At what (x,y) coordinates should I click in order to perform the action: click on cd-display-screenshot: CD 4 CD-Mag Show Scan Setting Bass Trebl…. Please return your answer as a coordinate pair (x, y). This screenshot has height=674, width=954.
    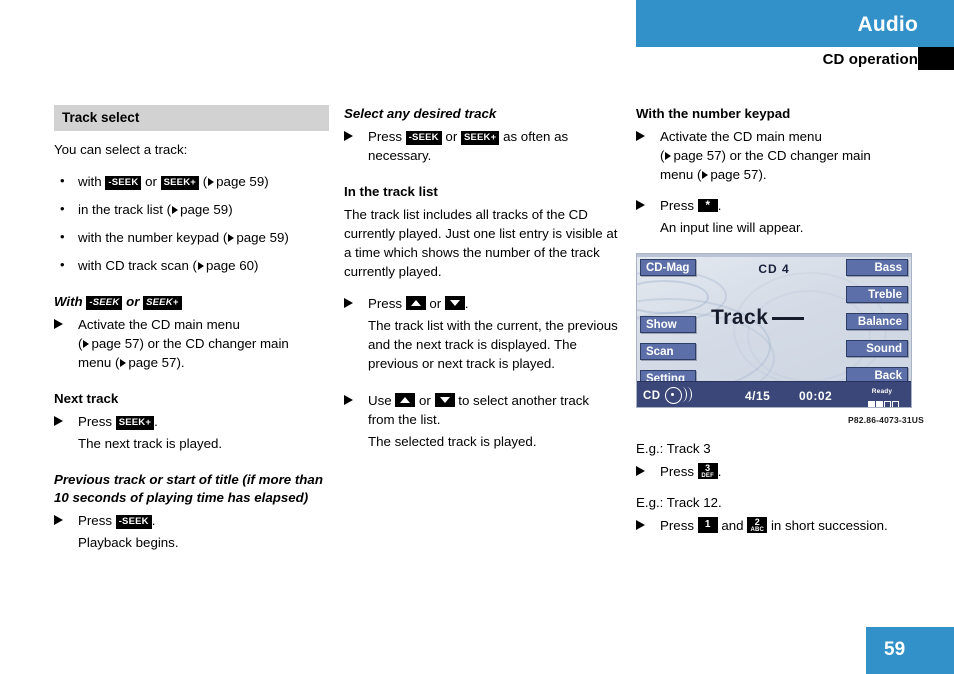
    Looking at the image, I should click on (774, 330).